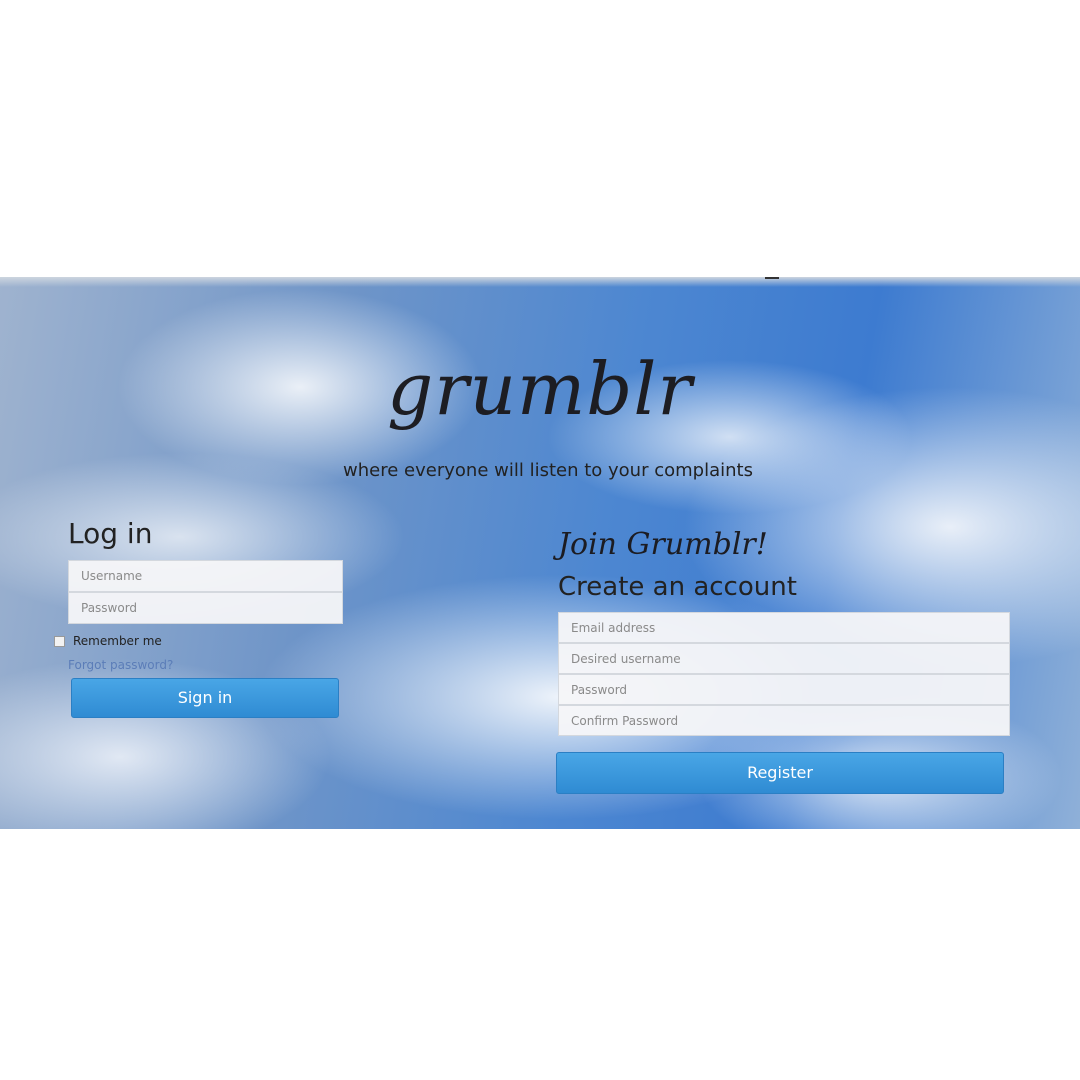 The height and width of the screenshot is (1080, 1080). I want to click on browser-icon, so click(772, 278).